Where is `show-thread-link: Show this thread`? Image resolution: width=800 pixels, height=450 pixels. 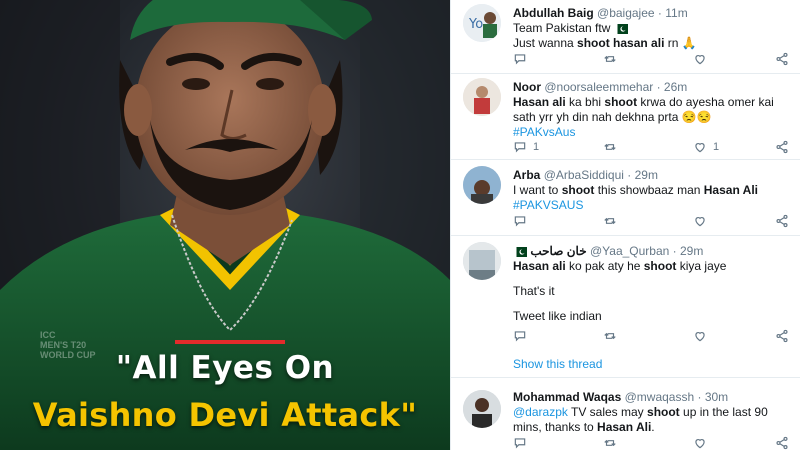
show-thread-link: Show this thread is located at coordinates (557, 364).